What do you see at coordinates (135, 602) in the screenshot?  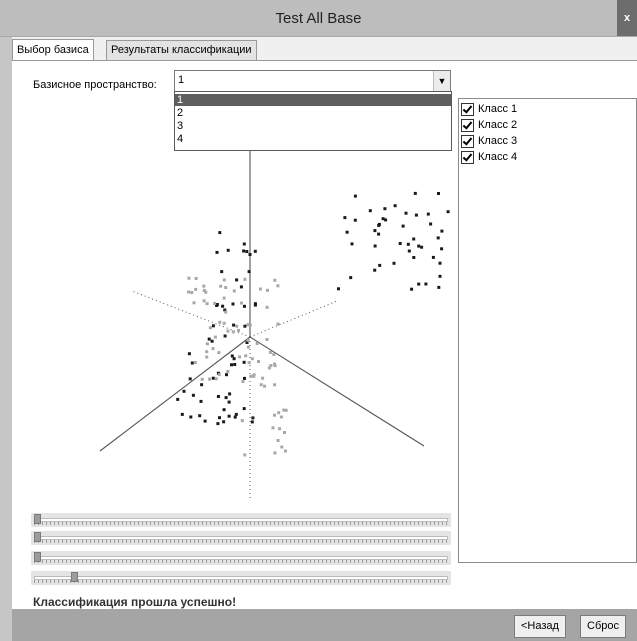 I see `status-message: Классификация прошла успешно!` at bounding box center [135, 602].